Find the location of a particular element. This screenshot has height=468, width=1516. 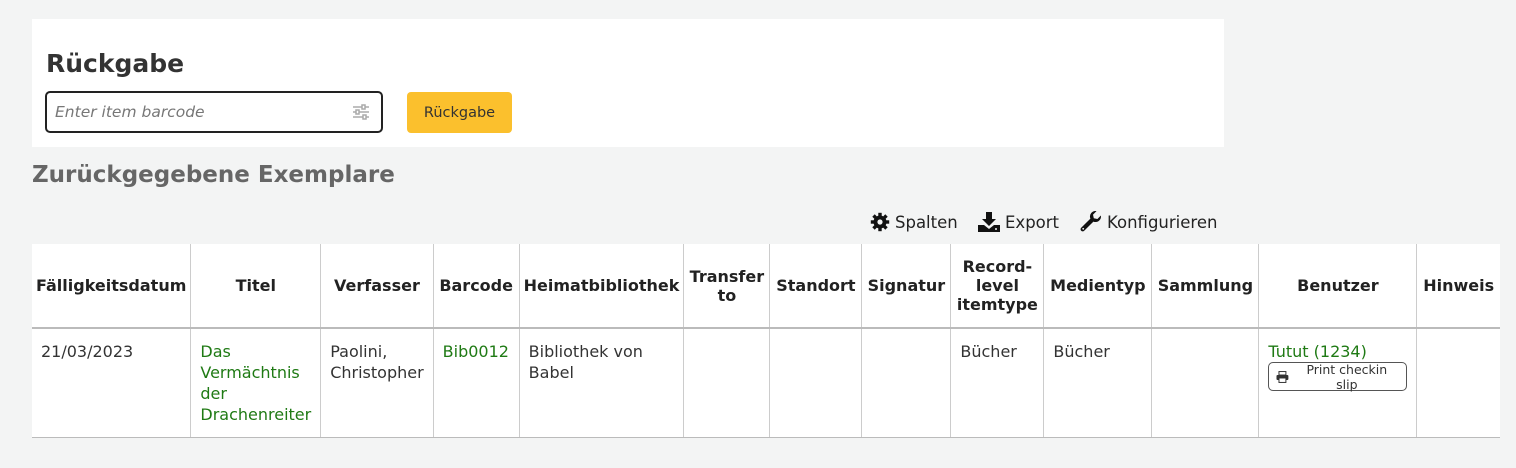

export-button: Export is located at coordinates (1018, 222).